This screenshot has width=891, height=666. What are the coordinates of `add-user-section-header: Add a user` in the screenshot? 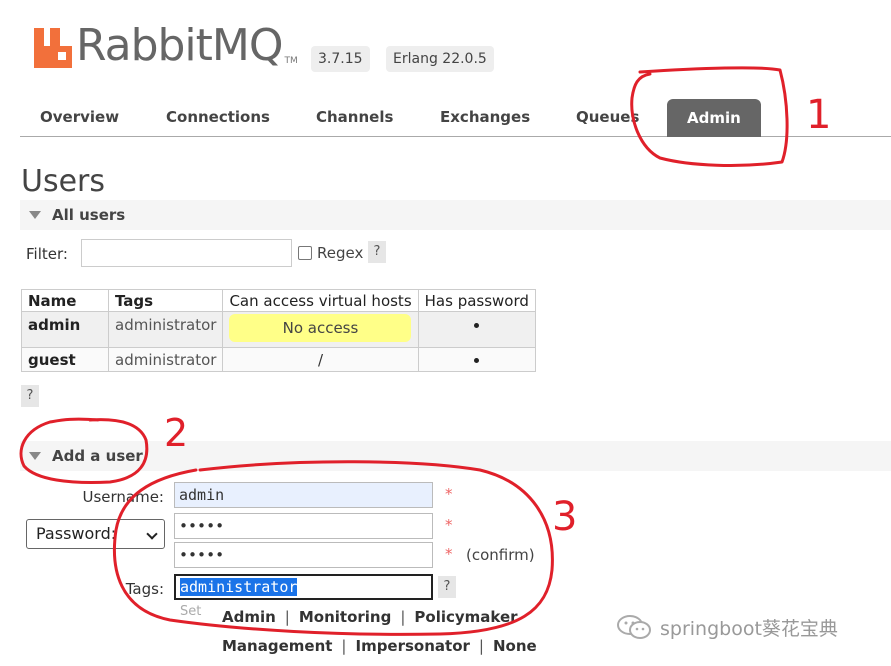 It's located at (455, 456).